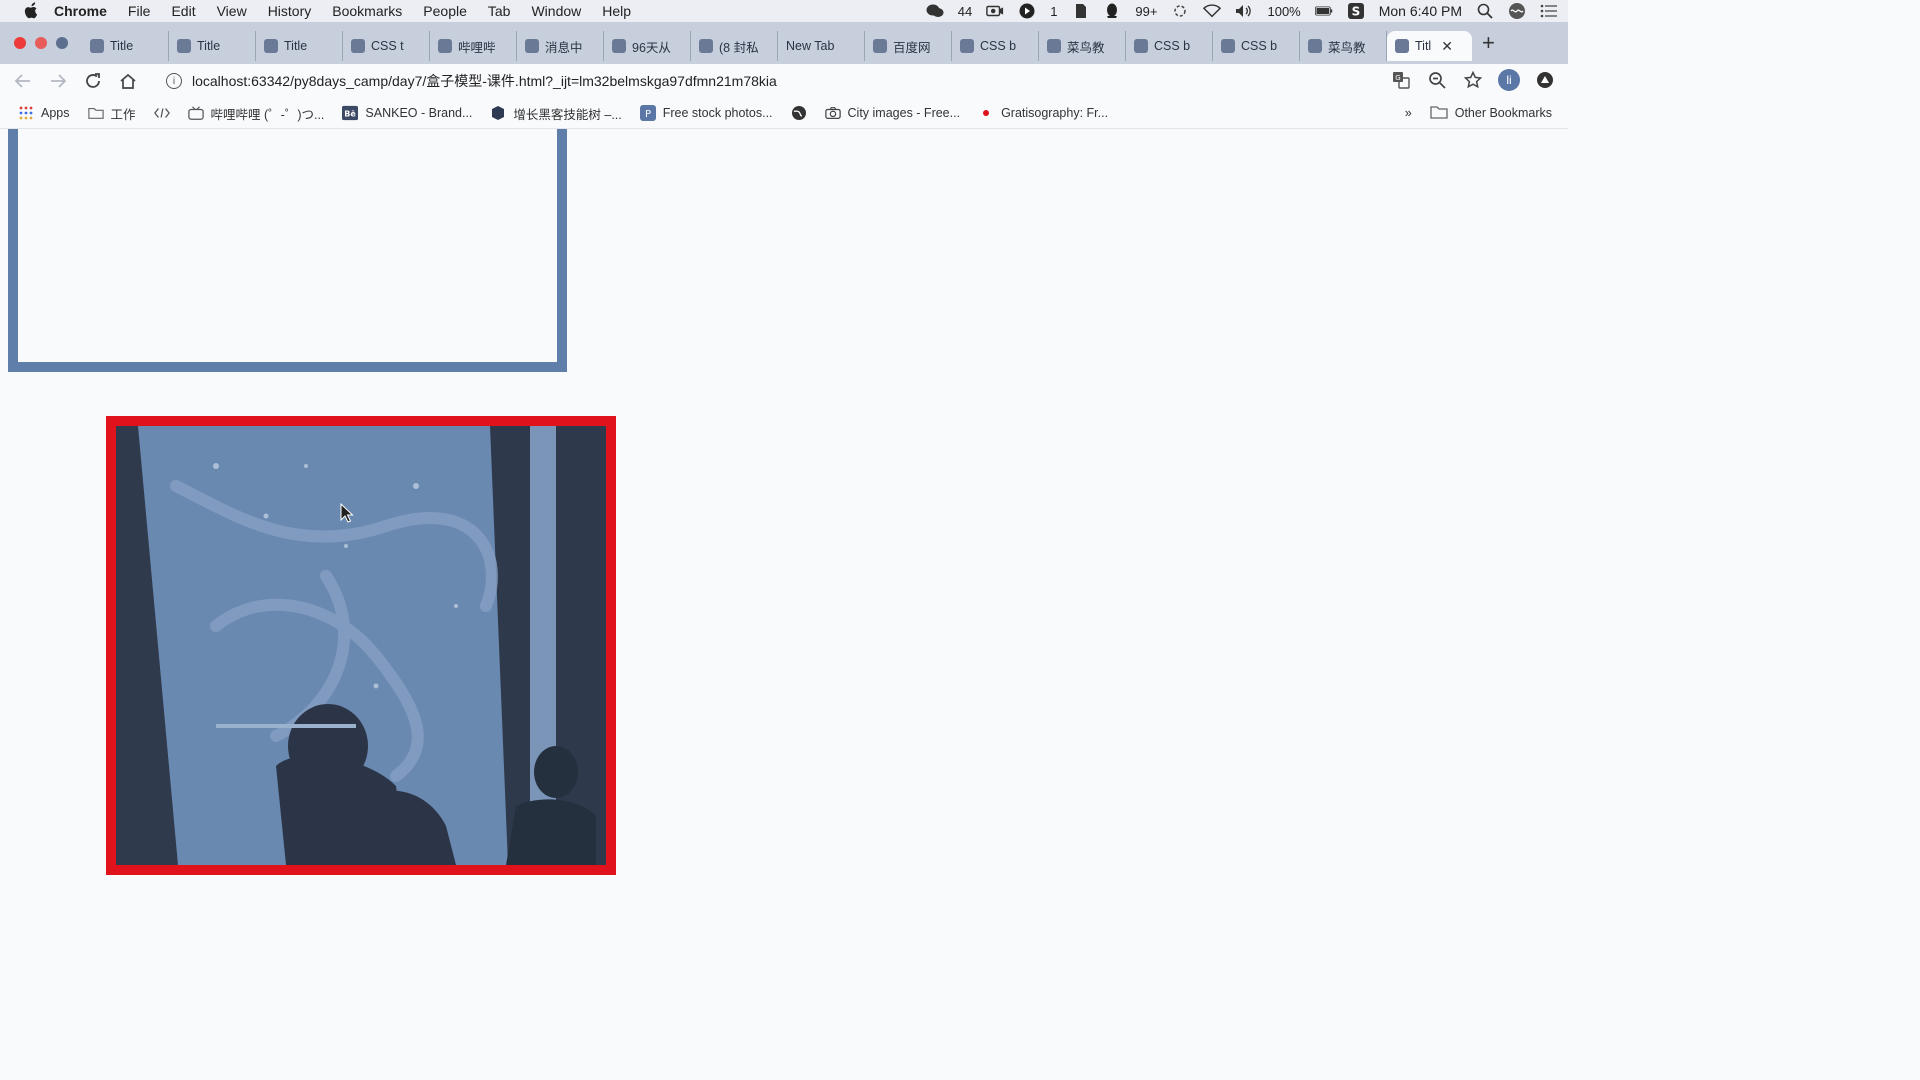 Image resolution: width=1920 pixels, height=1080 pixels. Describe the element at coordinates (1420, 11) in the screenshot. I see `menubar-clock: Mon 6:40 PM` at that location.